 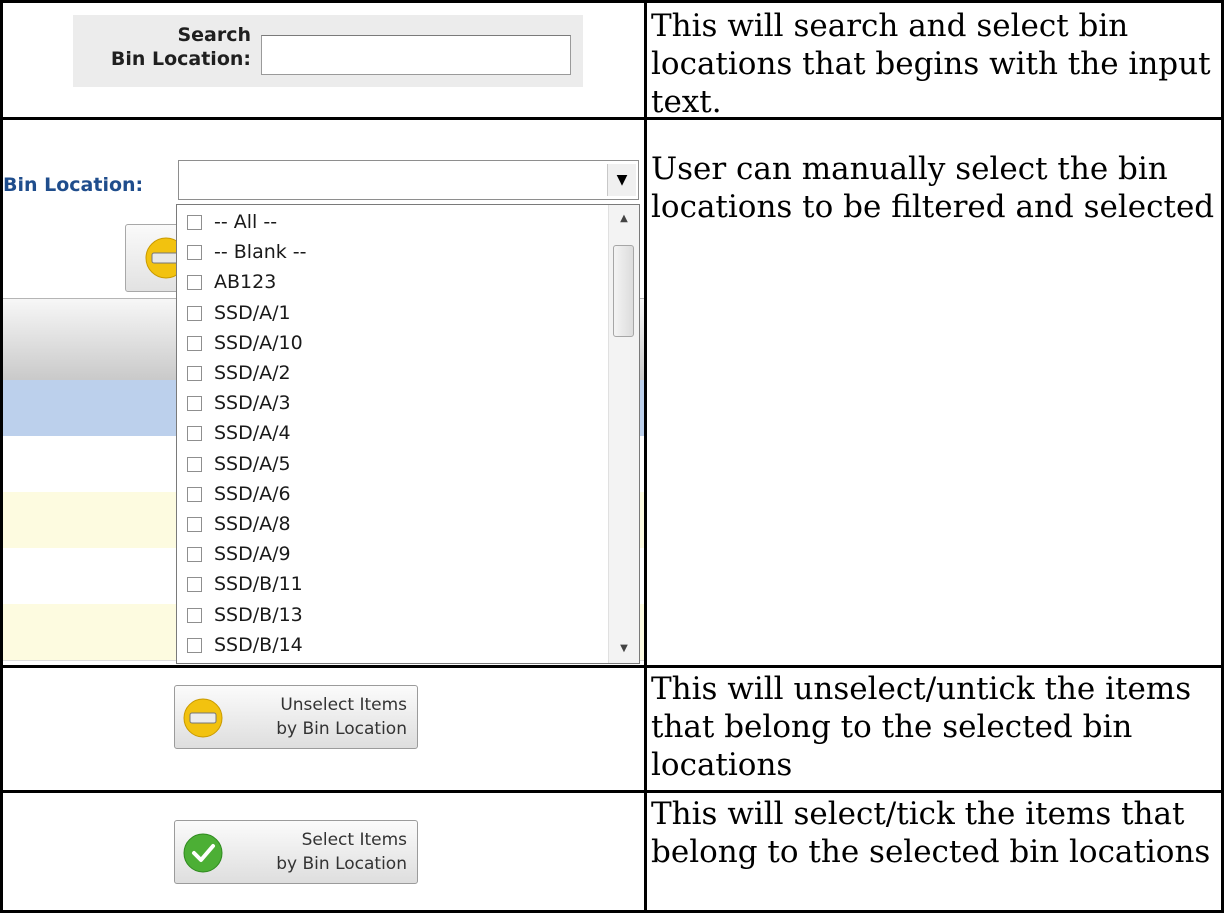 I want to click on dropdown-option: SSD/B/11, so click(x=240, y=584).